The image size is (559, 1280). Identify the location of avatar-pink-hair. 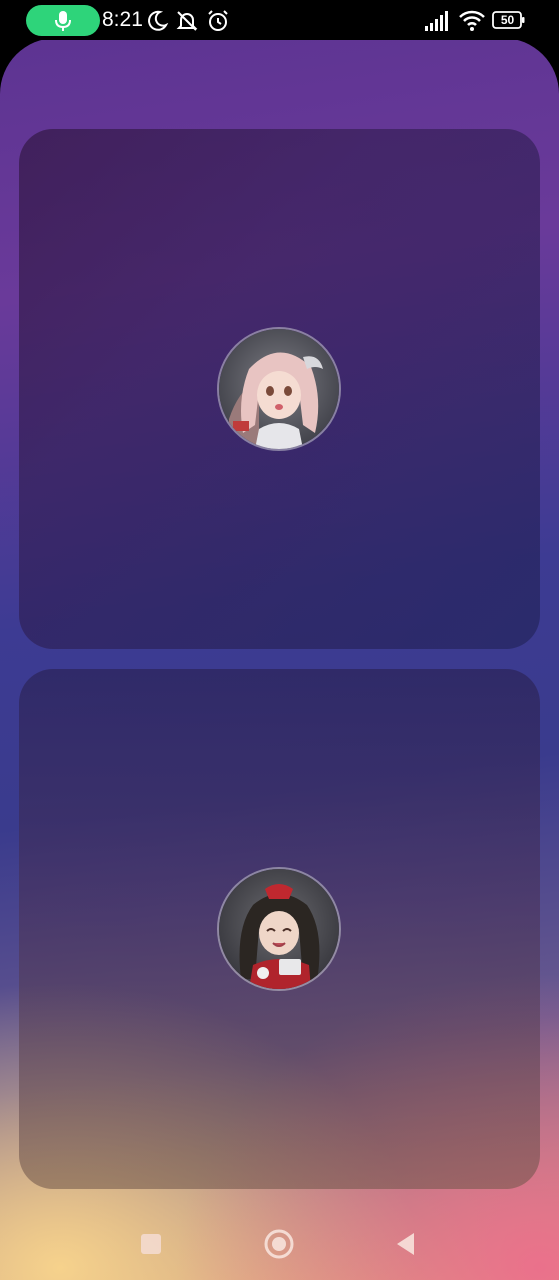
(279, 389).